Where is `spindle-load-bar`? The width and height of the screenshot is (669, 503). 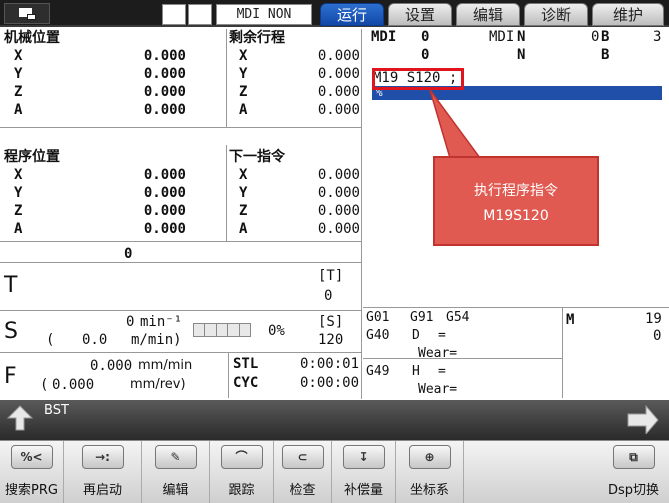
spindle-load-bar is located at coordinates (222, 330).